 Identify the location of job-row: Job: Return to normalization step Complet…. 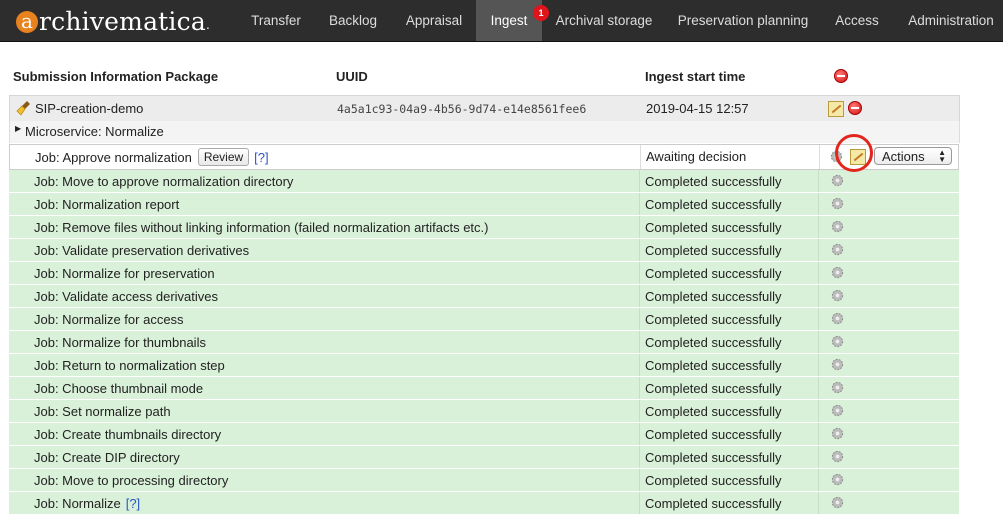
(484, 365).